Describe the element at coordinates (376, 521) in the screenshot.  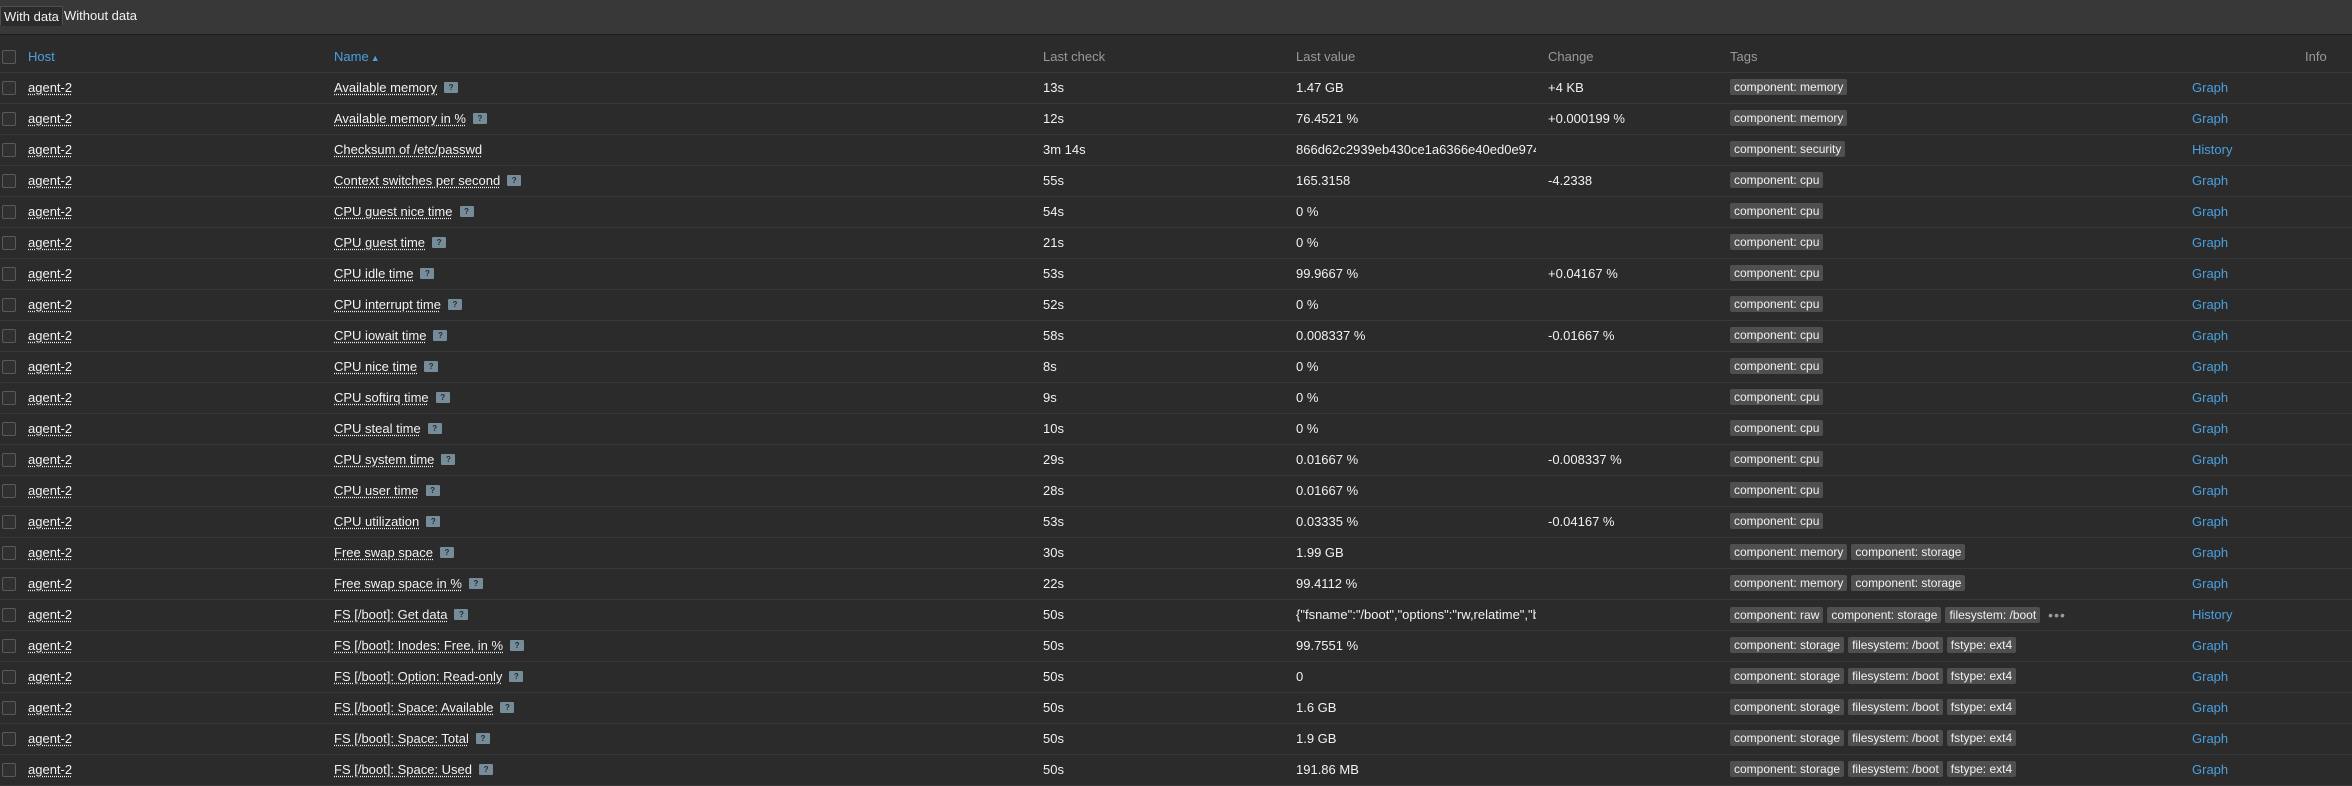
I see `item-name-link: CPU utilization` at that location.